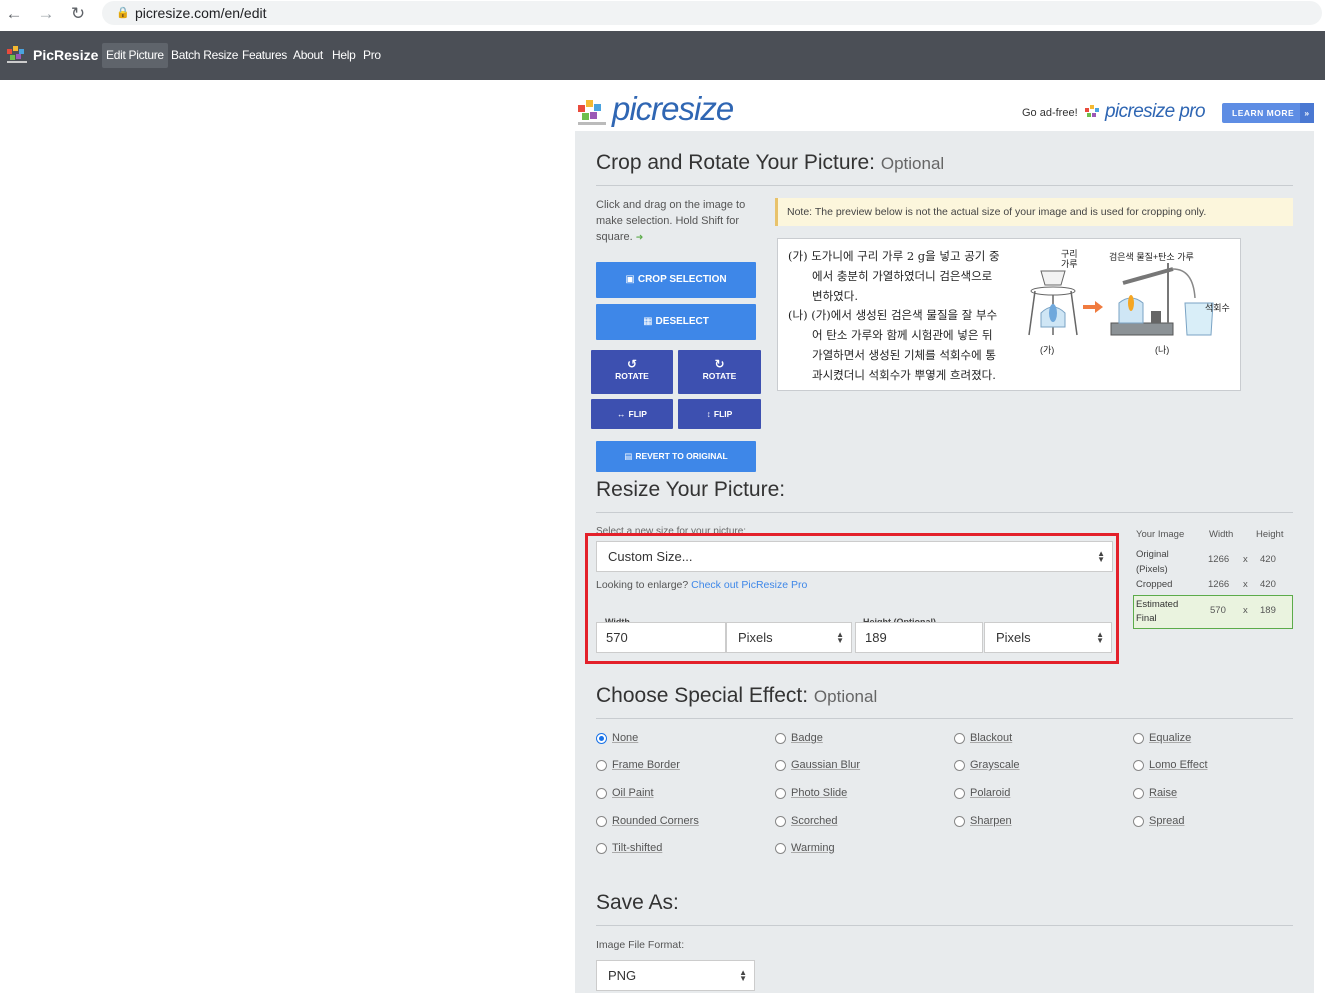 This screenshot has height=993, width=1325. I want to click on effect-label: Frame Border, so click(646, 765).